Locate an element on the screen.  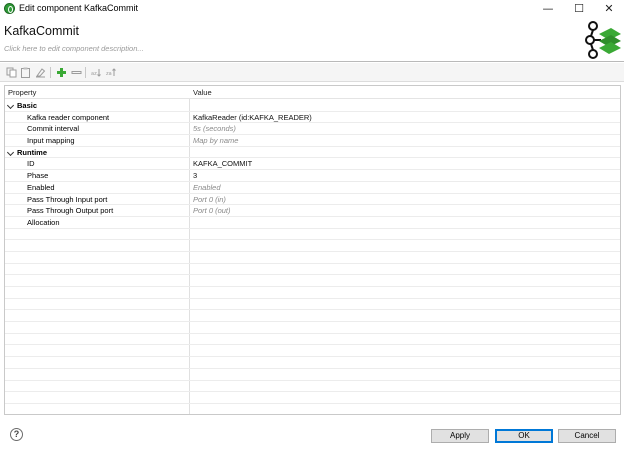
value-column-header: Value is located at coordinates (202, 92).